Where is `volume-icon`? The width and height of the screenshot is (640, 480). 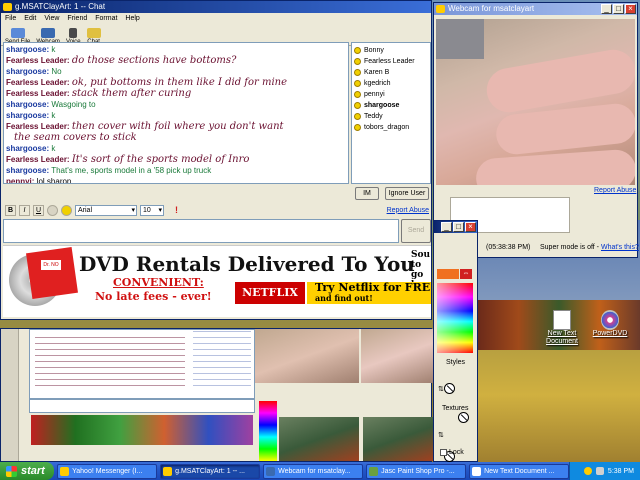
volume-icon is located at coordinates (599, 471).